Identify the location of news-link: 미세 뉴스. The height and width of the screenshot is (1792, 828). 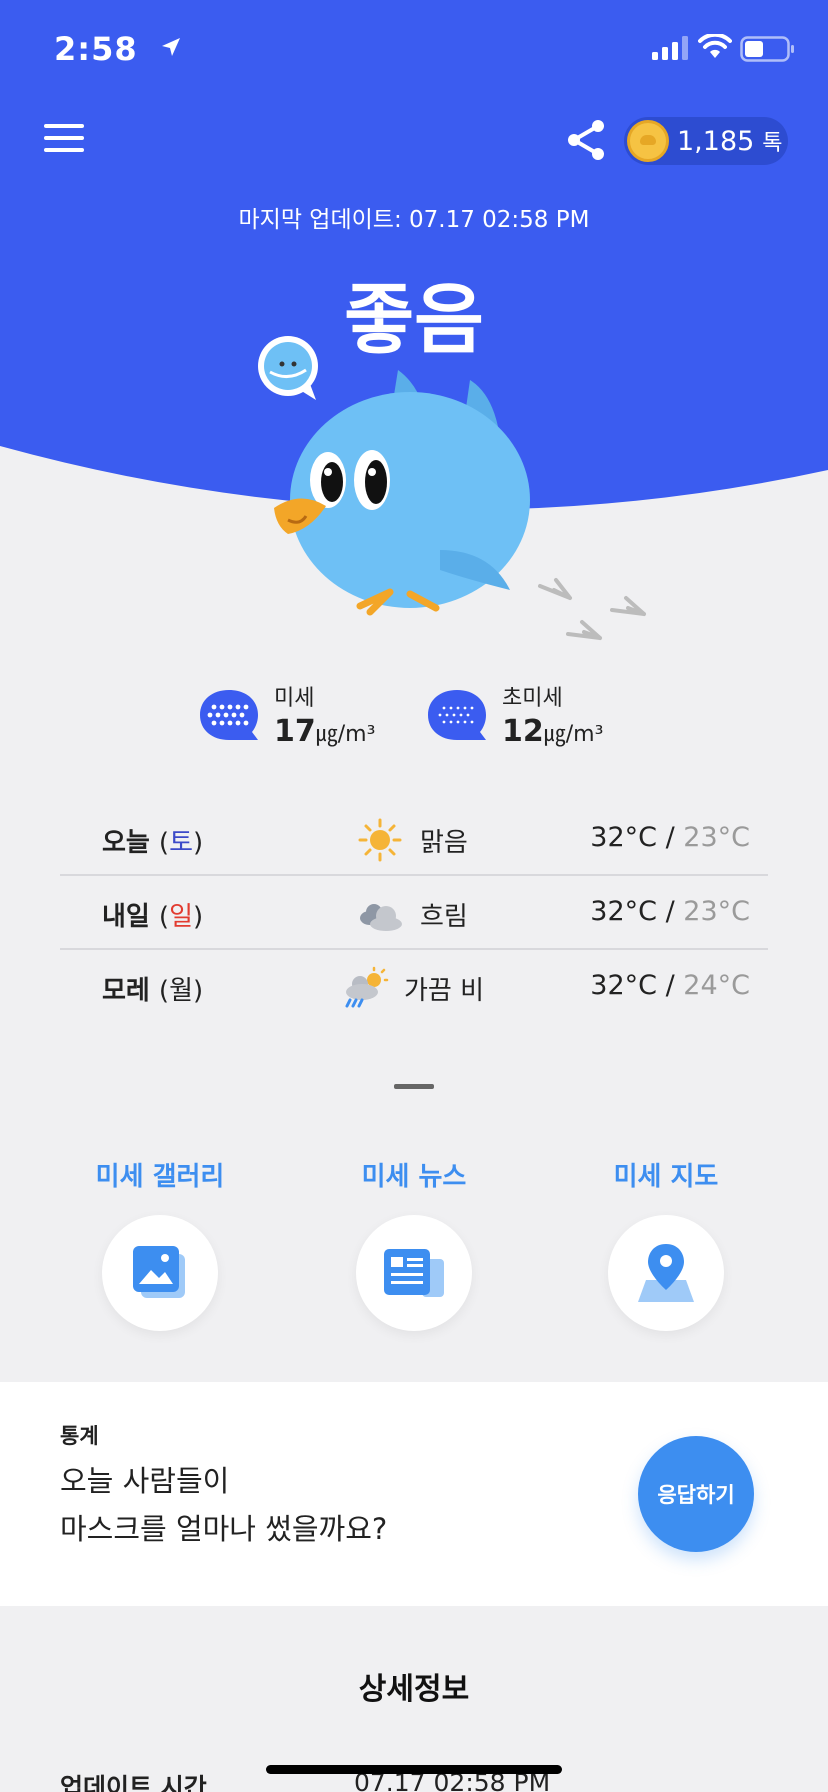
(414, 1243).